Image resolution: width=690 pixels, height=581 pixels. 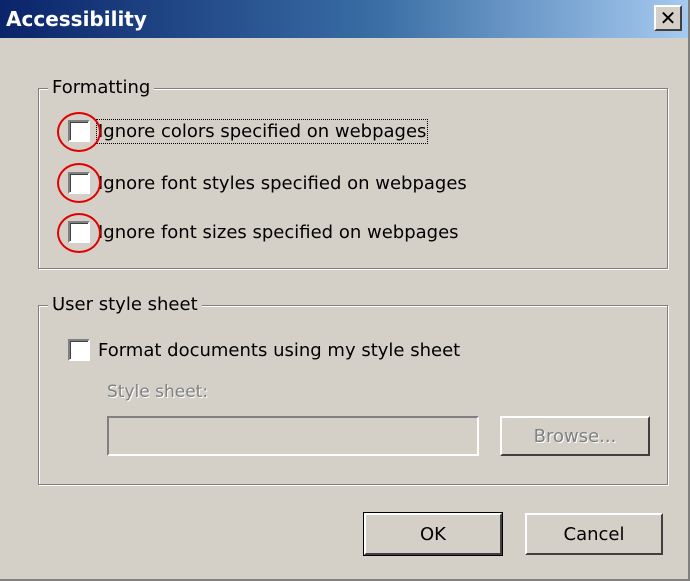 What do you see at coordinates (433, 534) in the screenshot?
I see `ok-button: OK` at bounding box center [433, 534].